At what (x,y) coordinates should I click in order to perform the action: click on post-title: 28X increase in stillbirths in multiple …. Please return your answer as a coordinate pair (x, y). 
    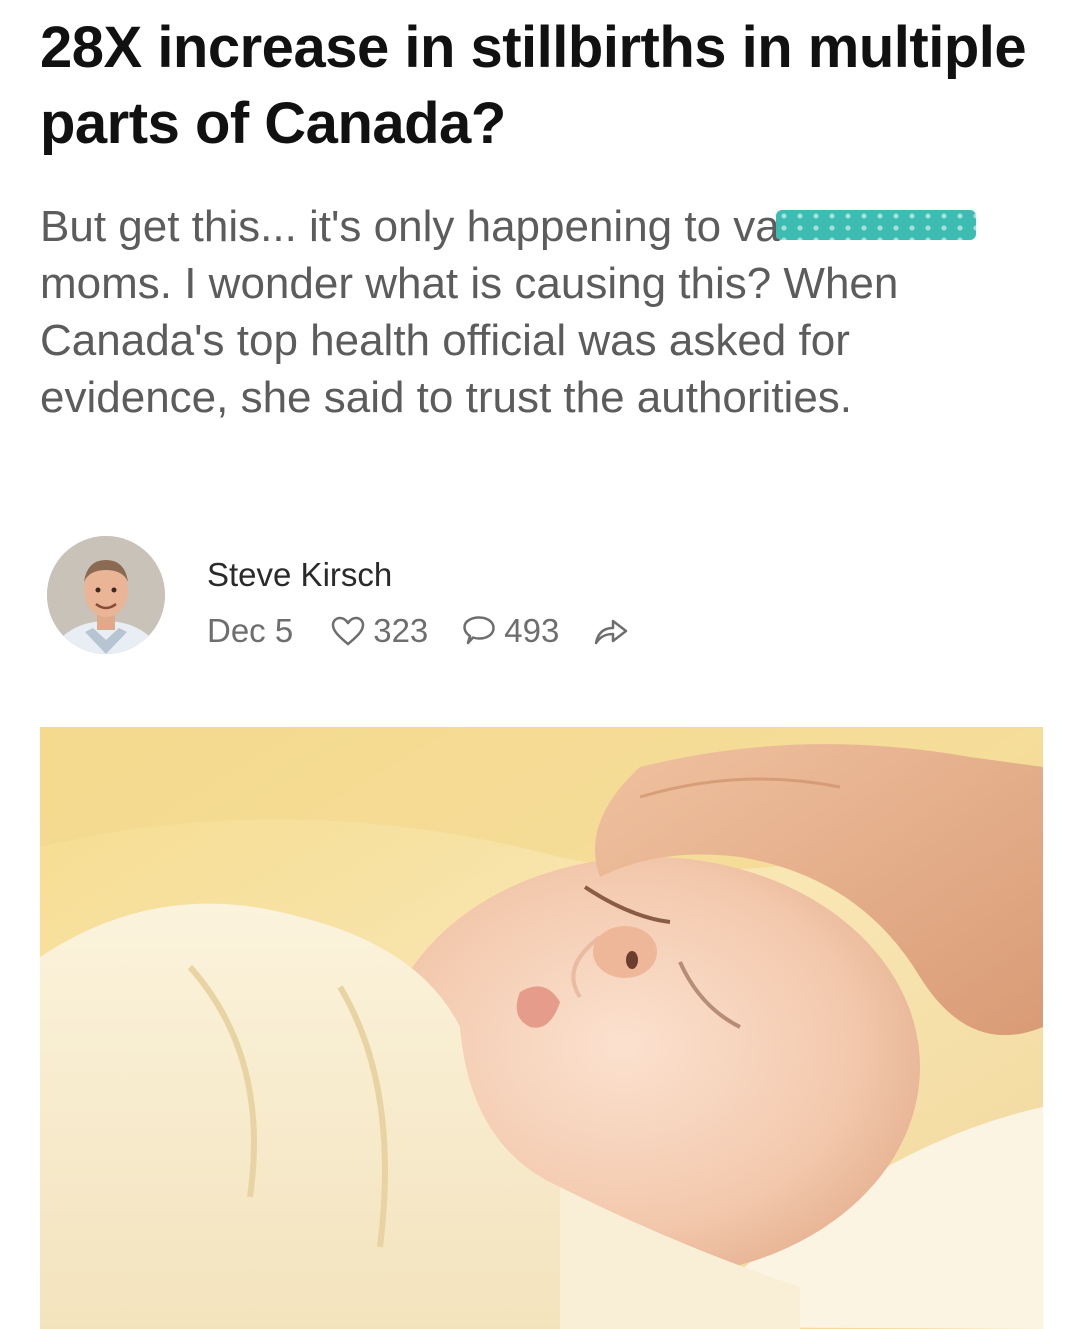
    Looking at the image, I should click on (540, 86).